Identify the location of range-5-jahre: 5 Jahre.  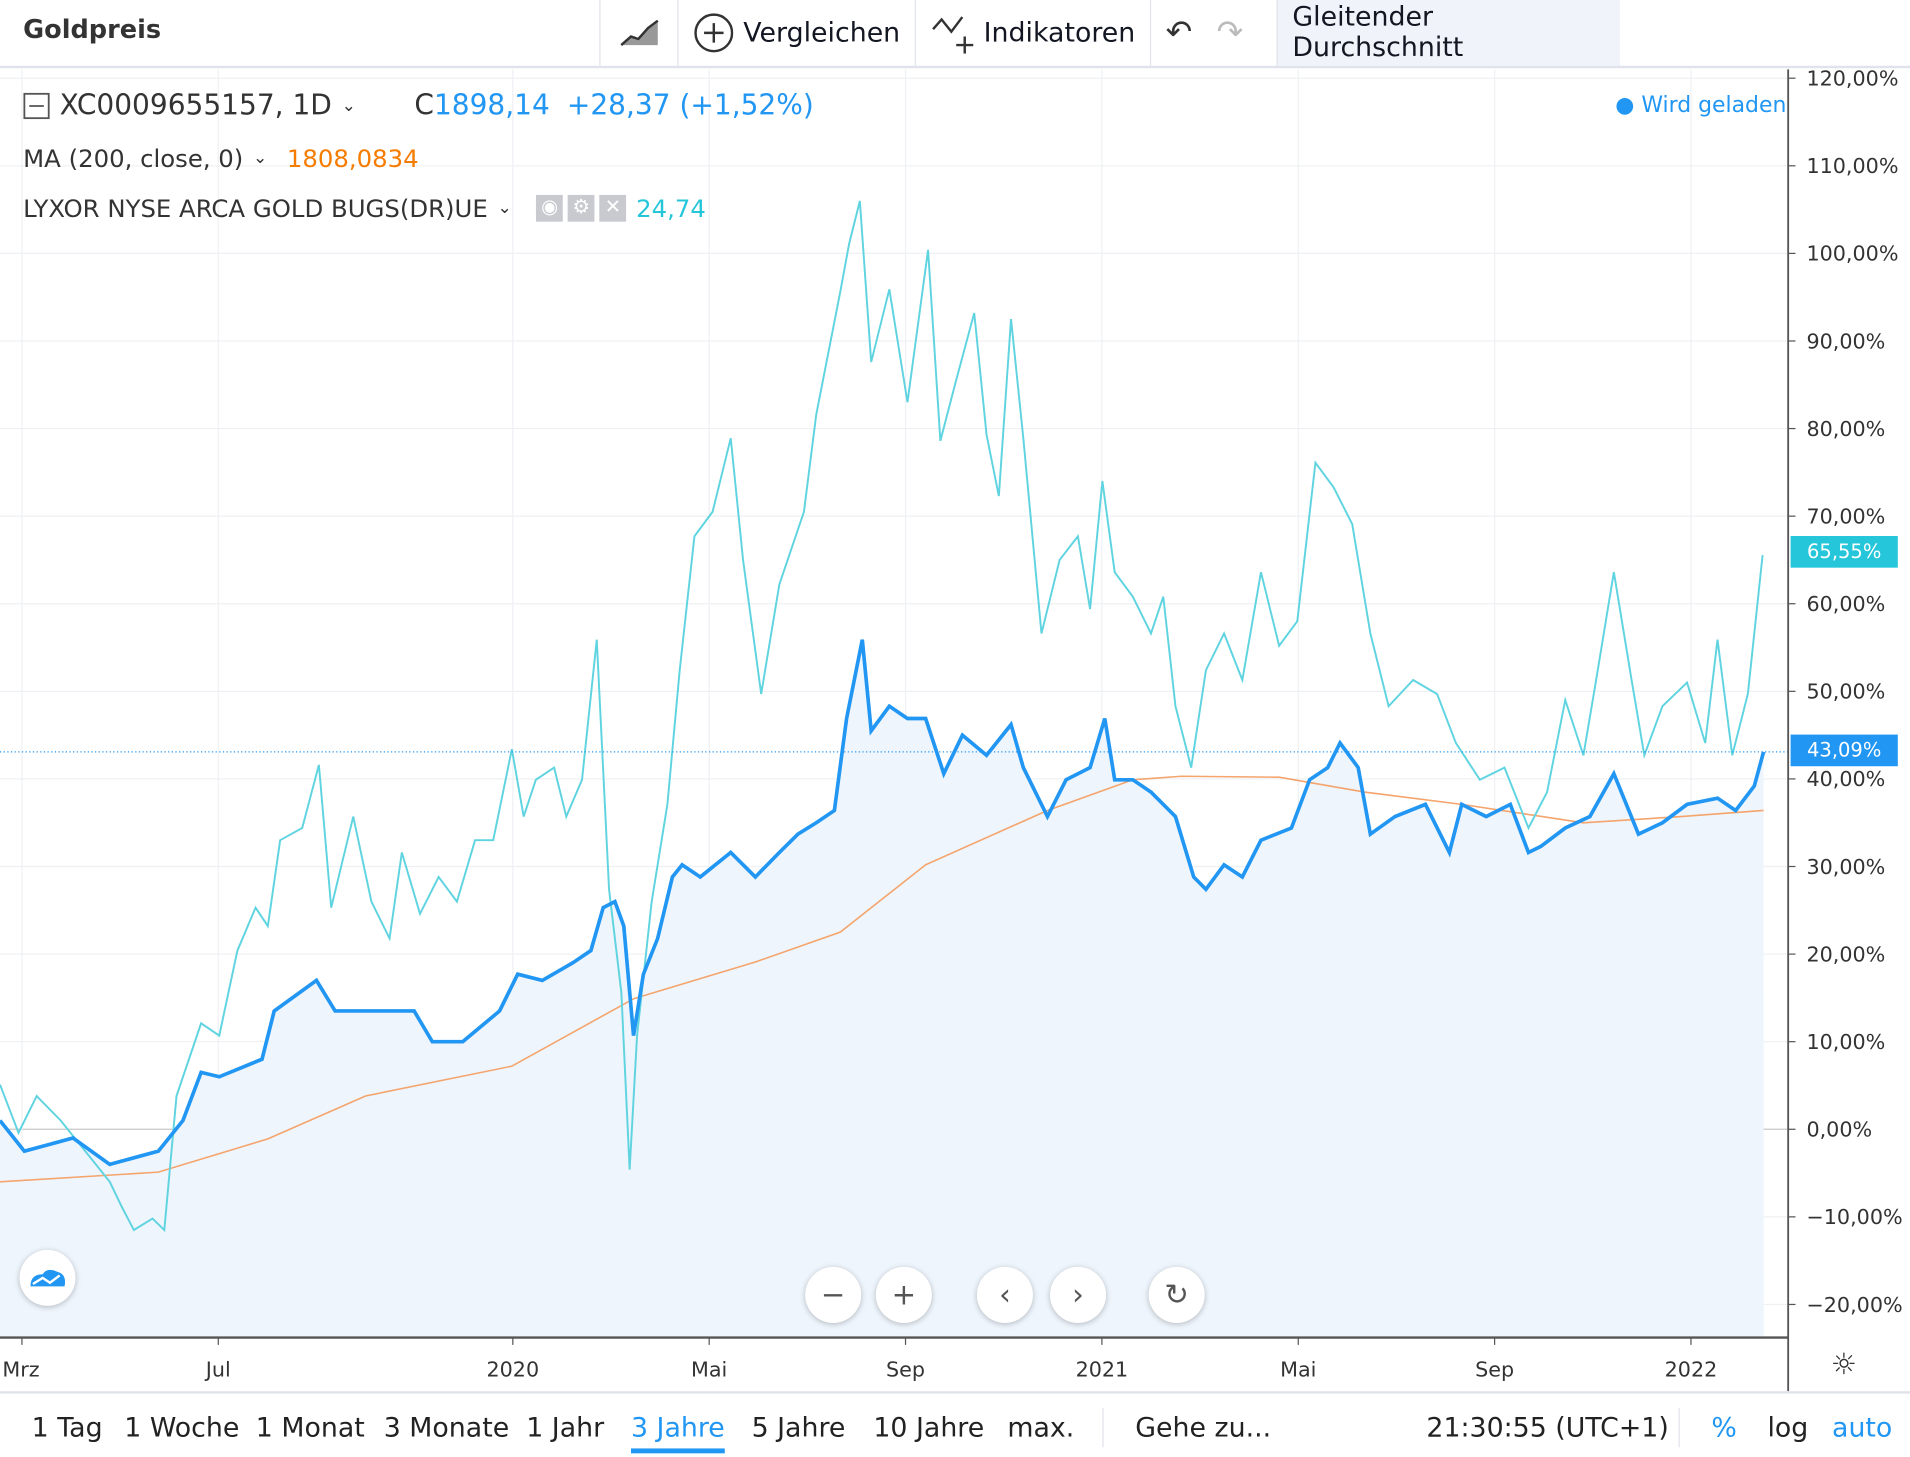
(799, 1428).